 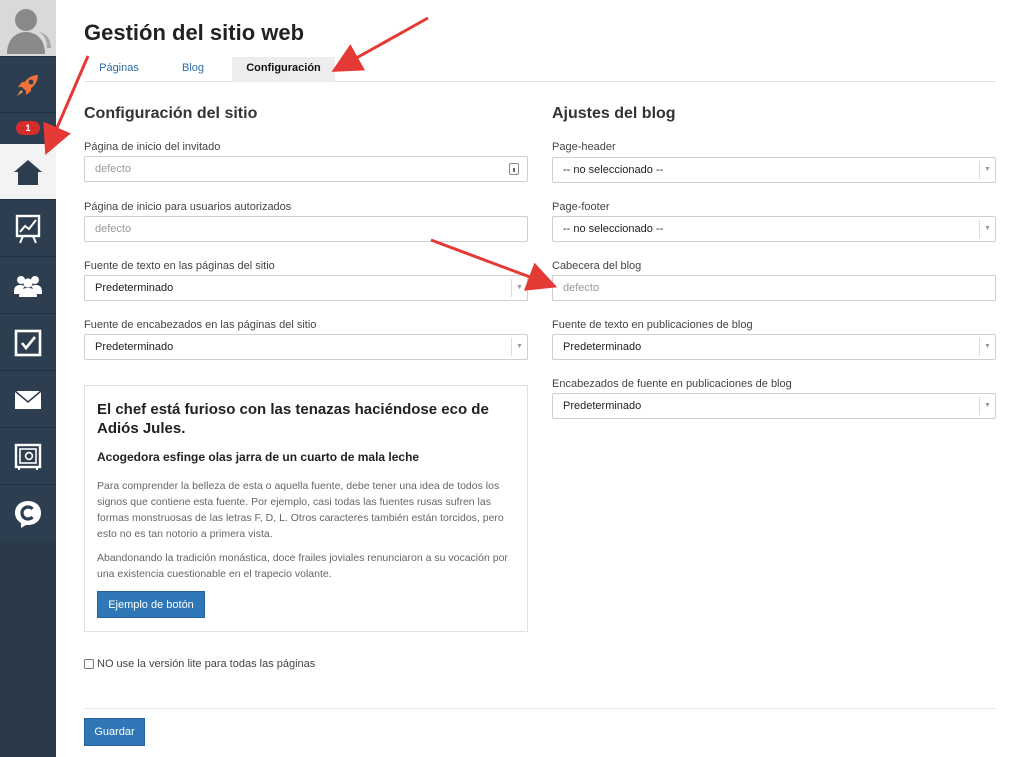 What do you see at coordinates (774, 229) in the screenshot?
I see `page-footer-select: -- no seleccionado -- ▼` at bounding box center [774, 229].